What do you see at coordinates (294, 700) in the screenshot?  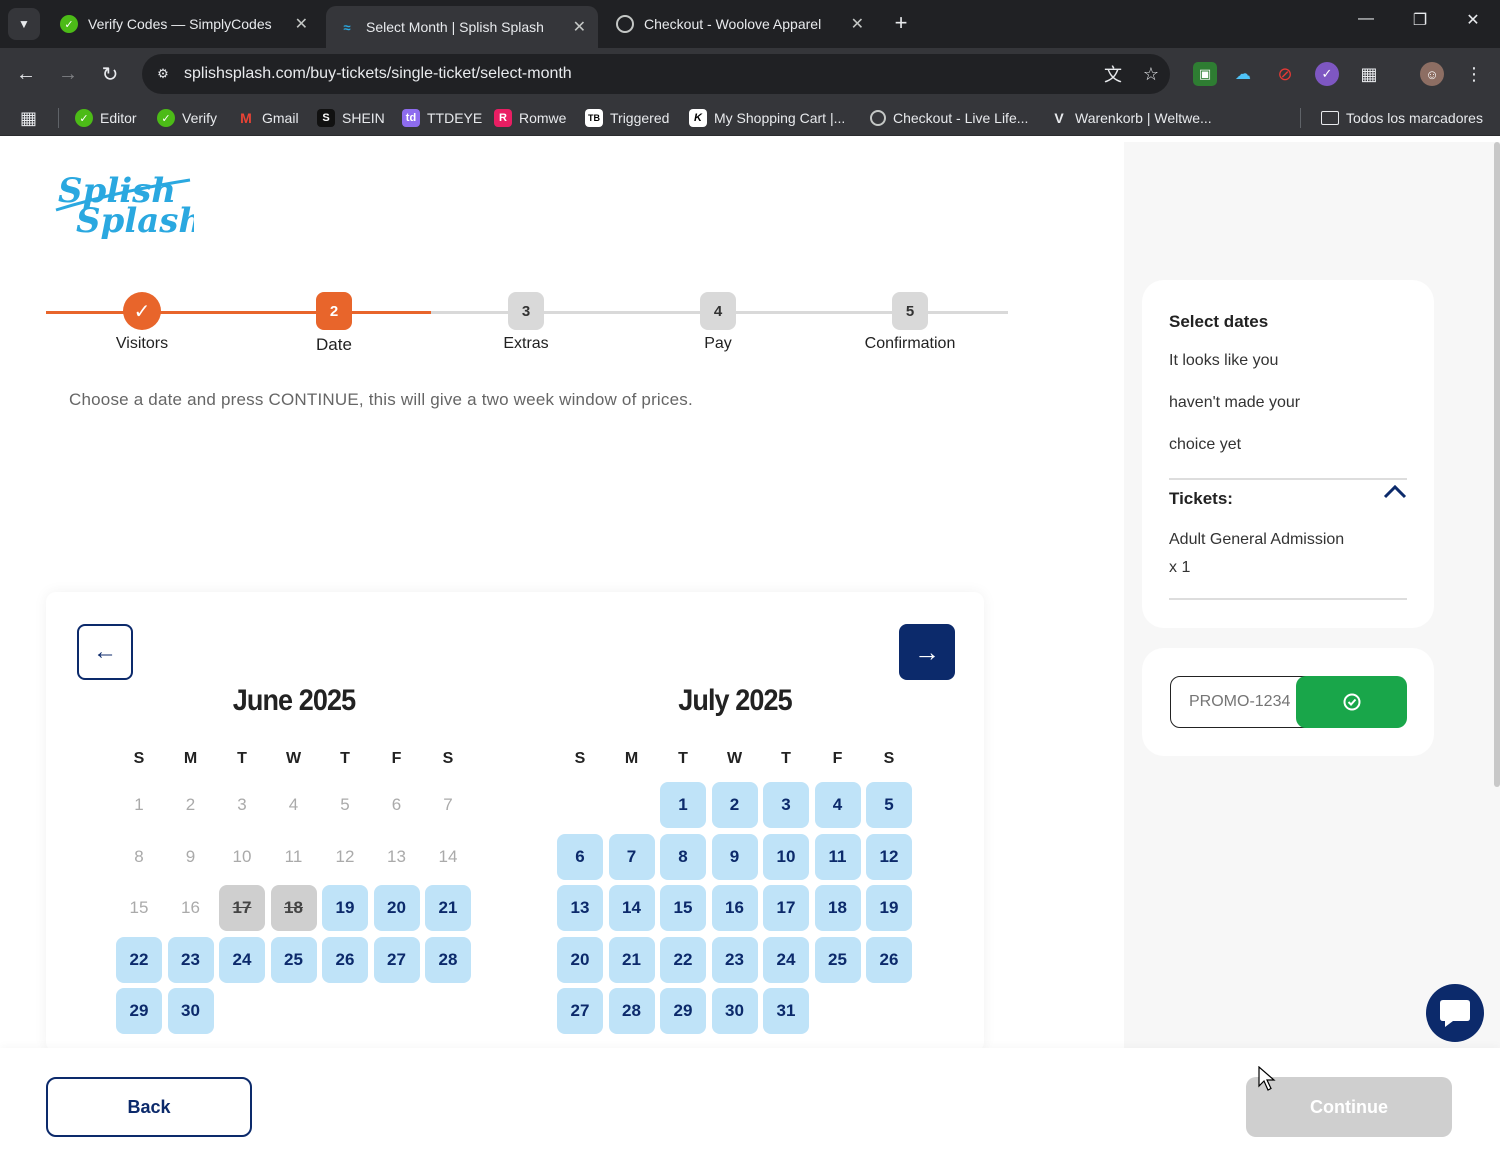 I see `month-title-june: June 2025` at bounding box center [294, 700].